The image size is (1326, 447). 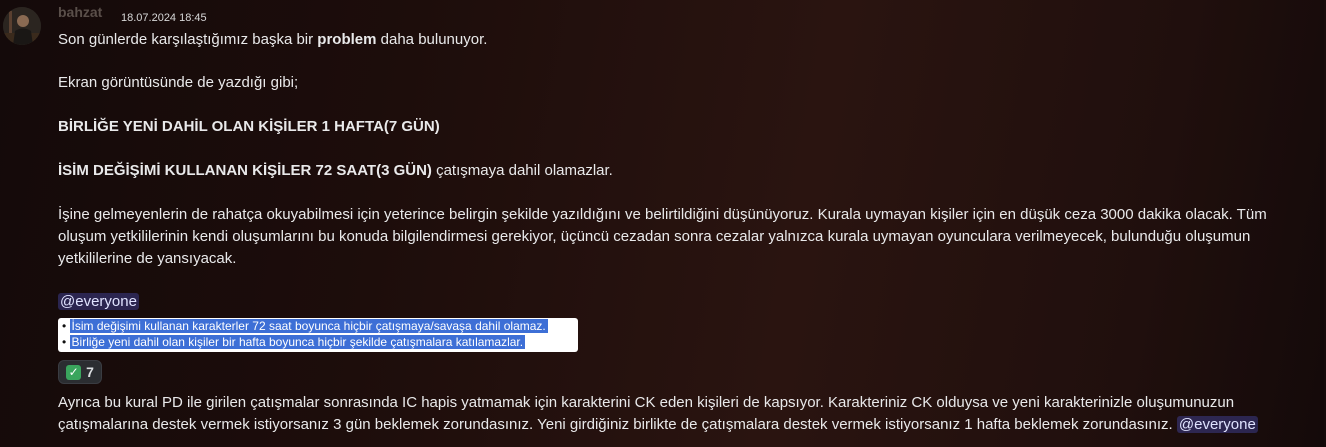 I want to click on reaction-button: ✓ 7, so click(x=80, y=372).